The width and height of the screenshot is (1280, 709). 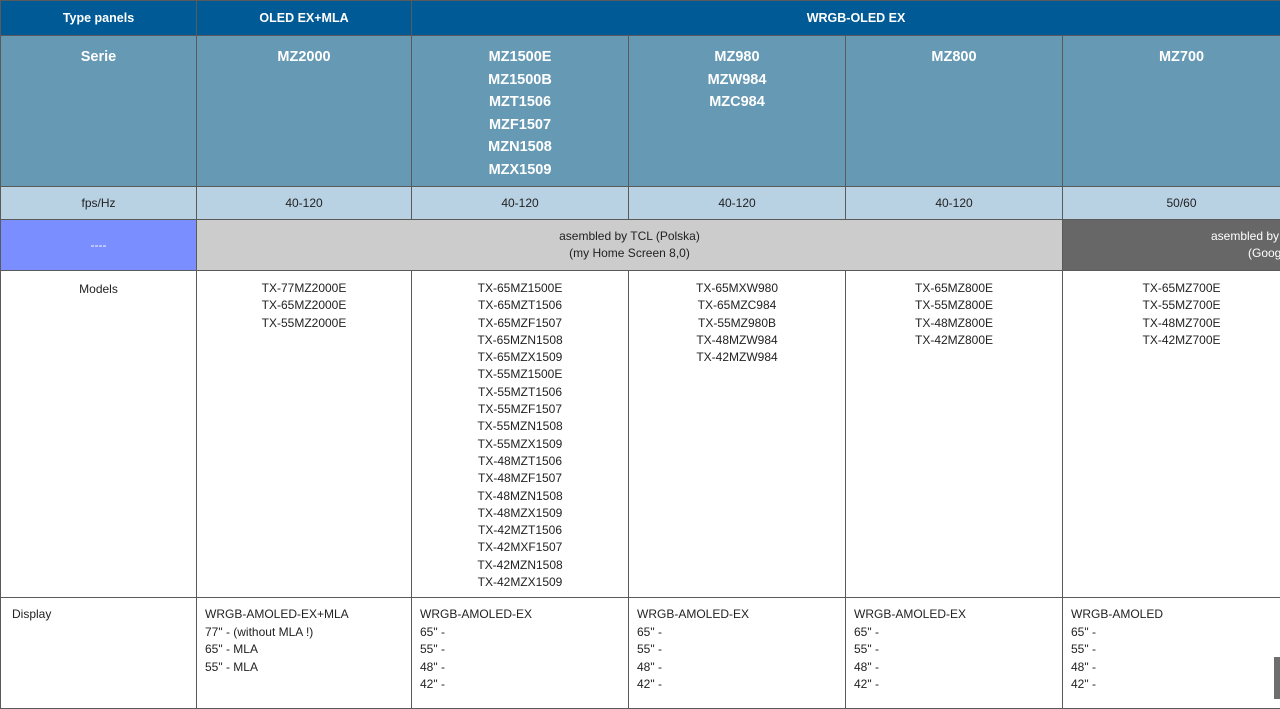 What do you see at coordinates (520, 125) in the screenshot?
I see `serie-name: MZF1507` at bounding box center [520, 125].